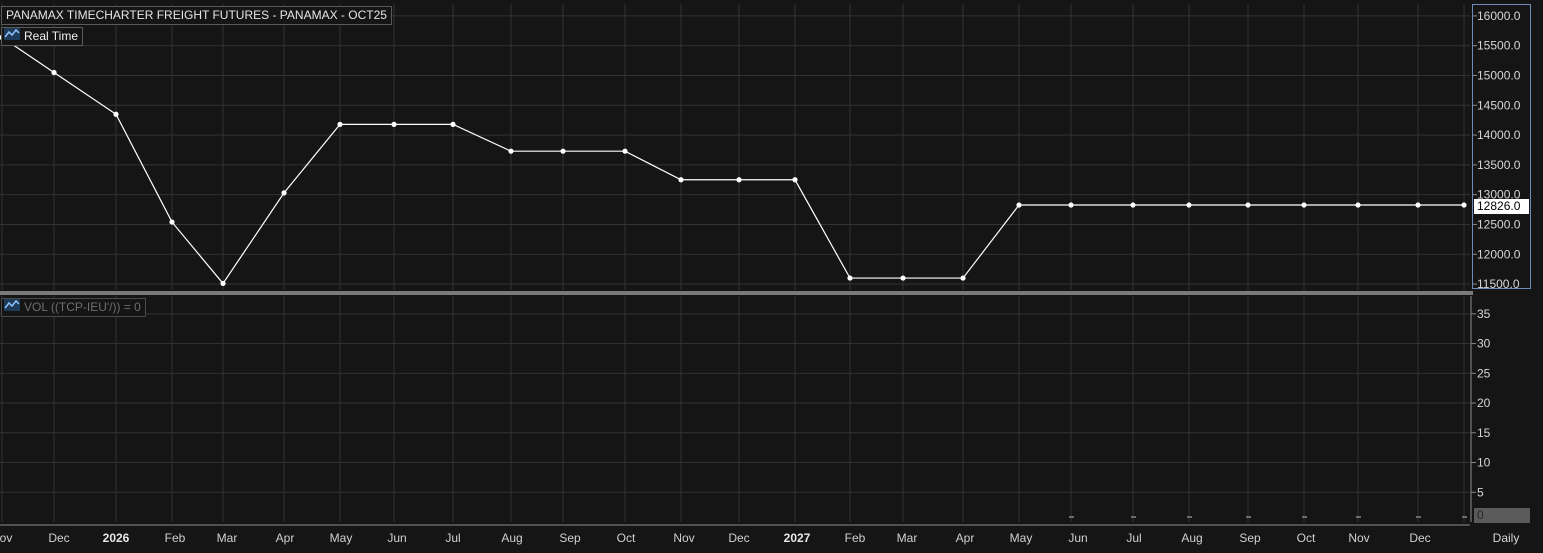 Image resolution: width=1543 pixels, height=553 pixels. Describe the element at coordinates (51, 36) in the screenshot. I see `series-legend-label: Real Time` at that location.